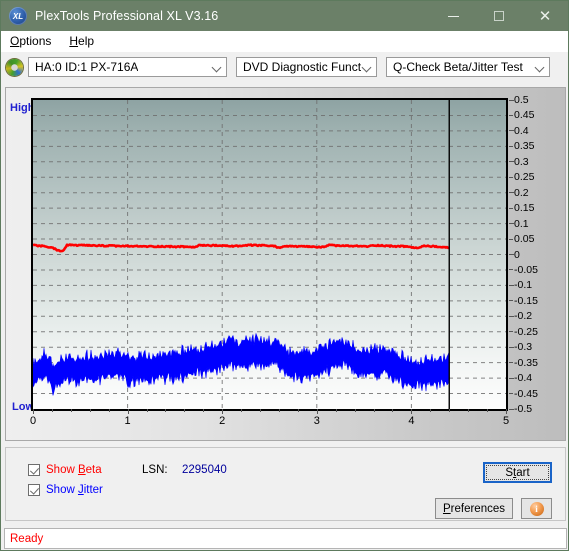 This screenshot has height=551, width=569. I want to click on y-tick-label: -0.4, so click(523, 378).